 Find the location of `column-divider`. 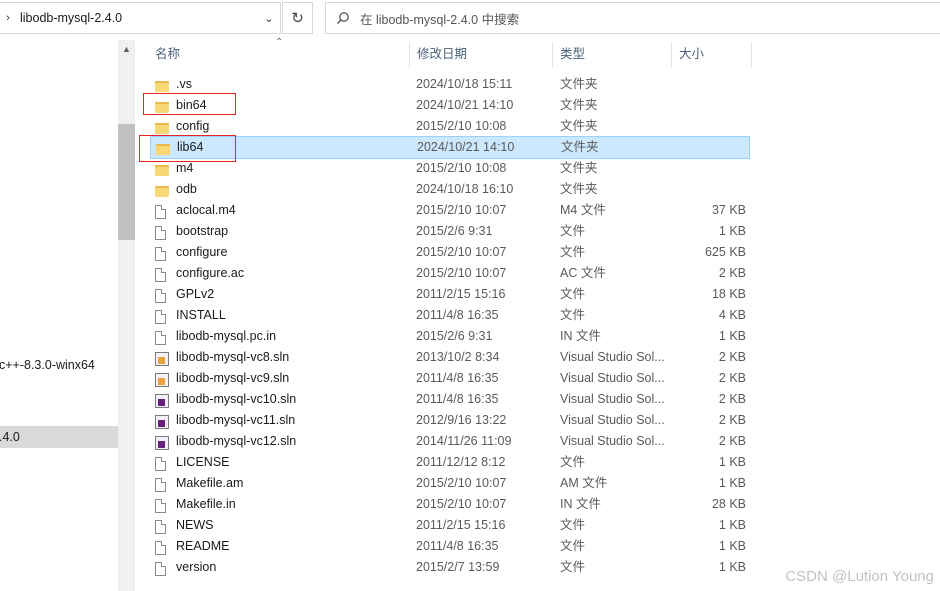

column-divider is located at coordinates (751, 55).